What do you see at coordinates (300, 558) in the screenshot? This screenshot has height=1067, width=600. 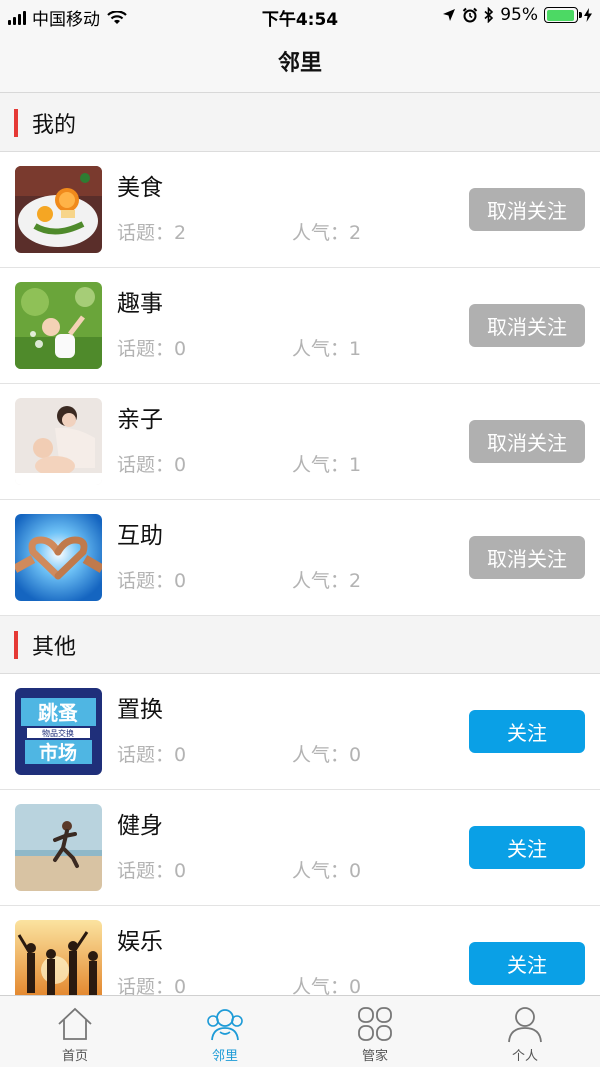 I see `list-item: 互助 话题：0 人气：2 取消关注` at bounding box center [300, 558].